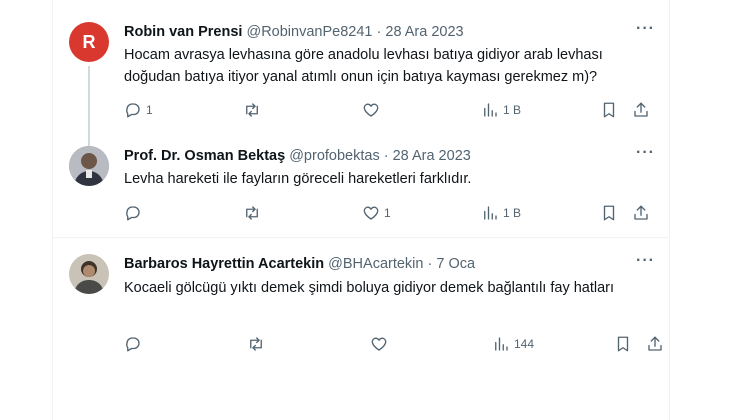  Describe the element at coordinates (375, 264) in the screenshot. I see `author-handle: @BHAcartekin` at that location.